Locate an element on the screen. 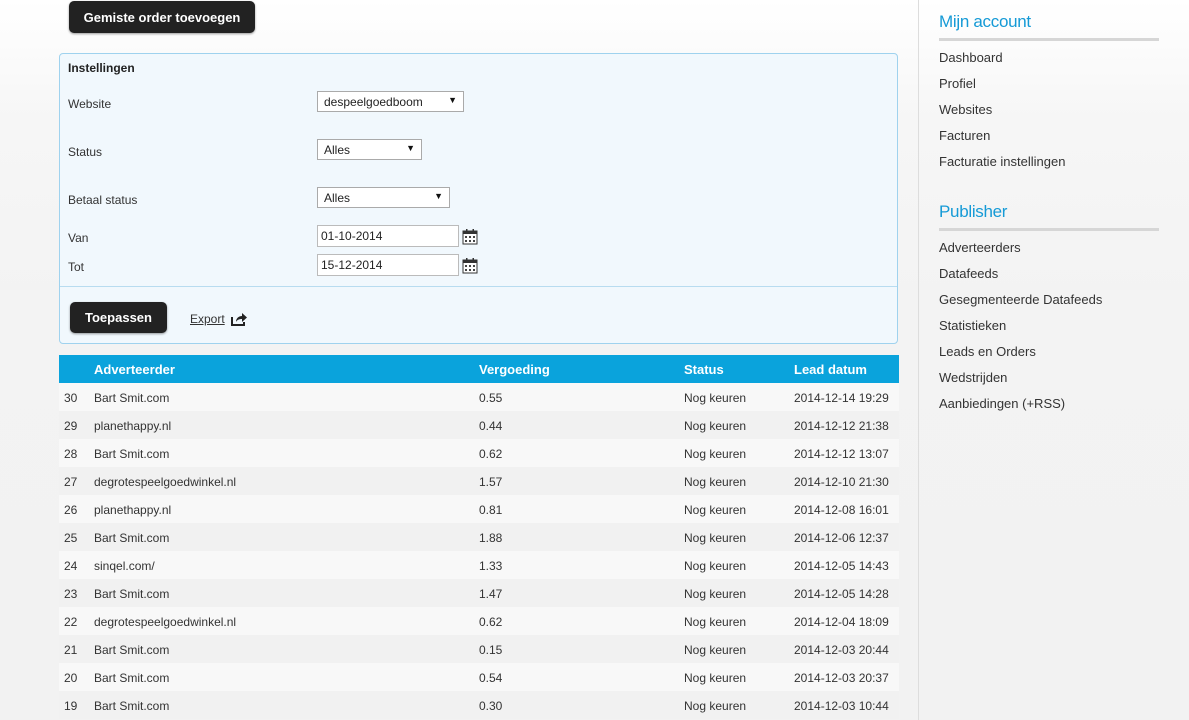 This screenshot has height=720, width=1189. to-date-label: Tot is located at coordinates (76, 267).